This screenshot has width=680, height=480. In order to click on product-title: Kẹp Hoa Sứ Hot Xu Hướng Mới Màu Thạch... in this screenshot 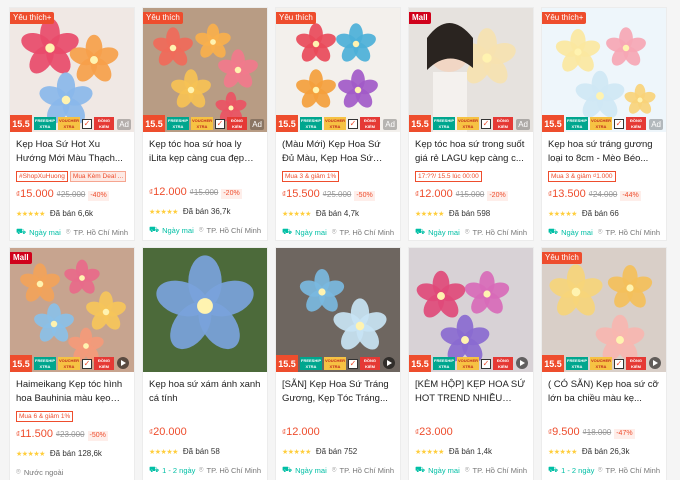, I will do `click(72, 152)`.